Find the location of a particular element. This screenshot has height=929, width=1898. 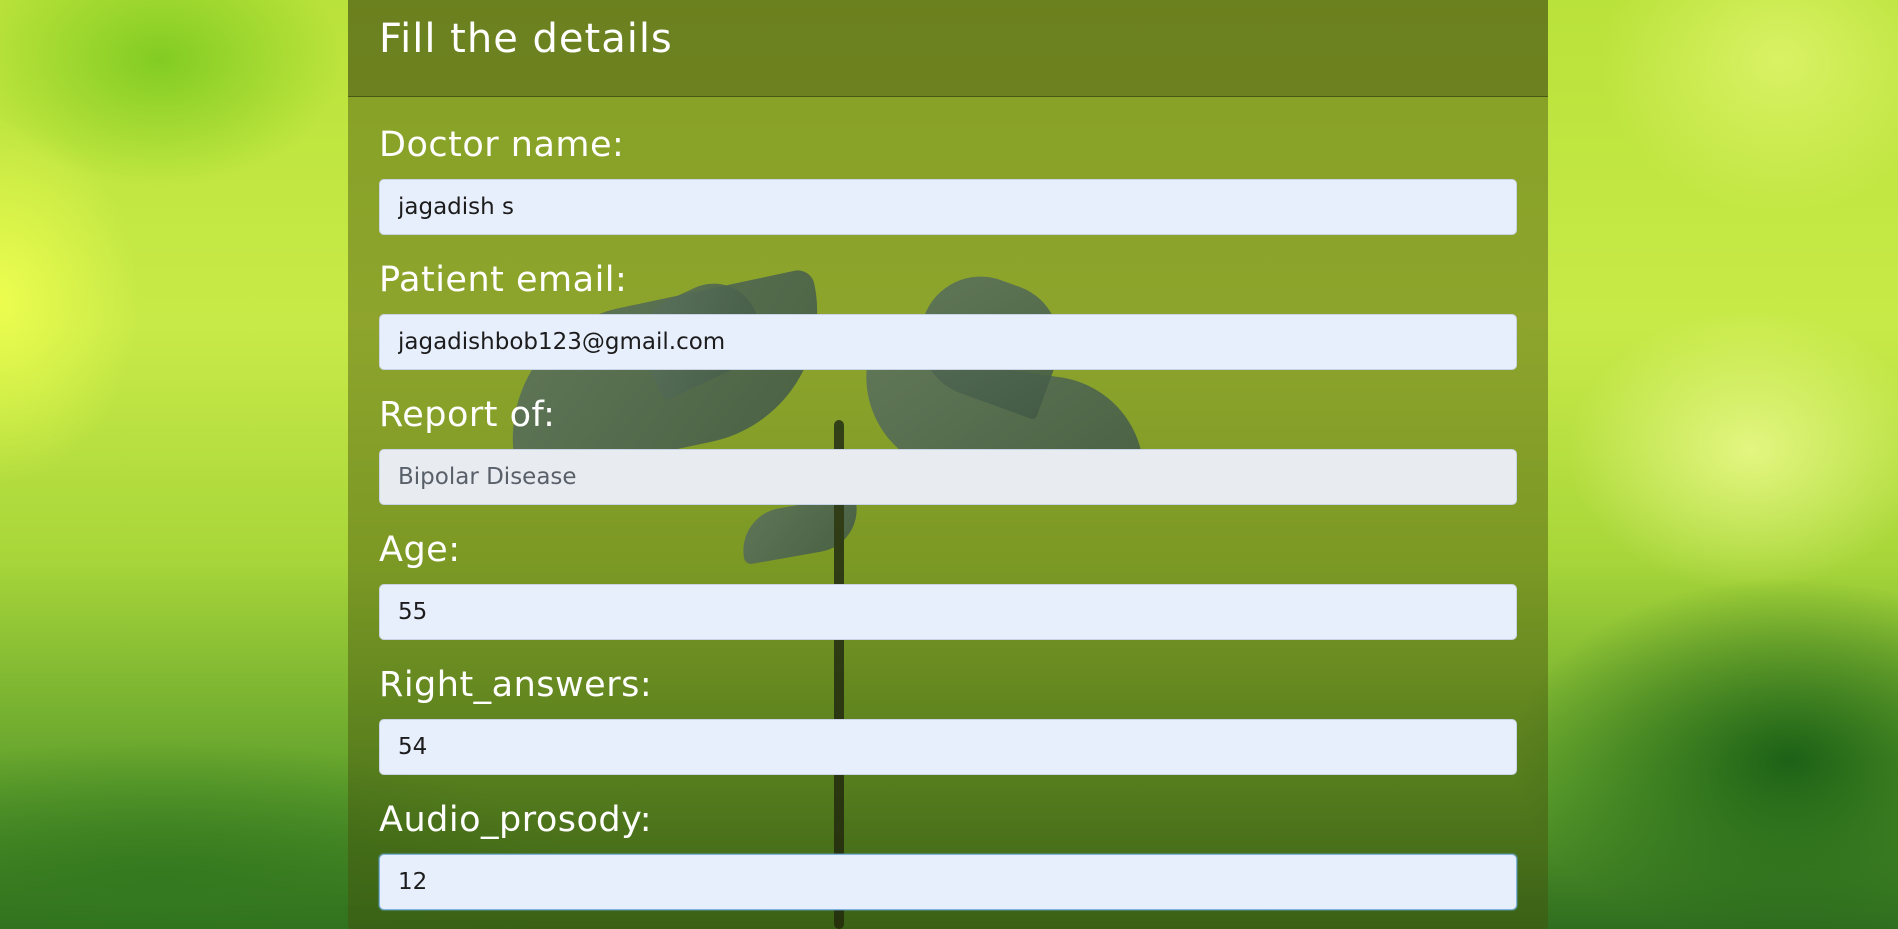

form-title: Fill the details is located at coordinates (526, 39).